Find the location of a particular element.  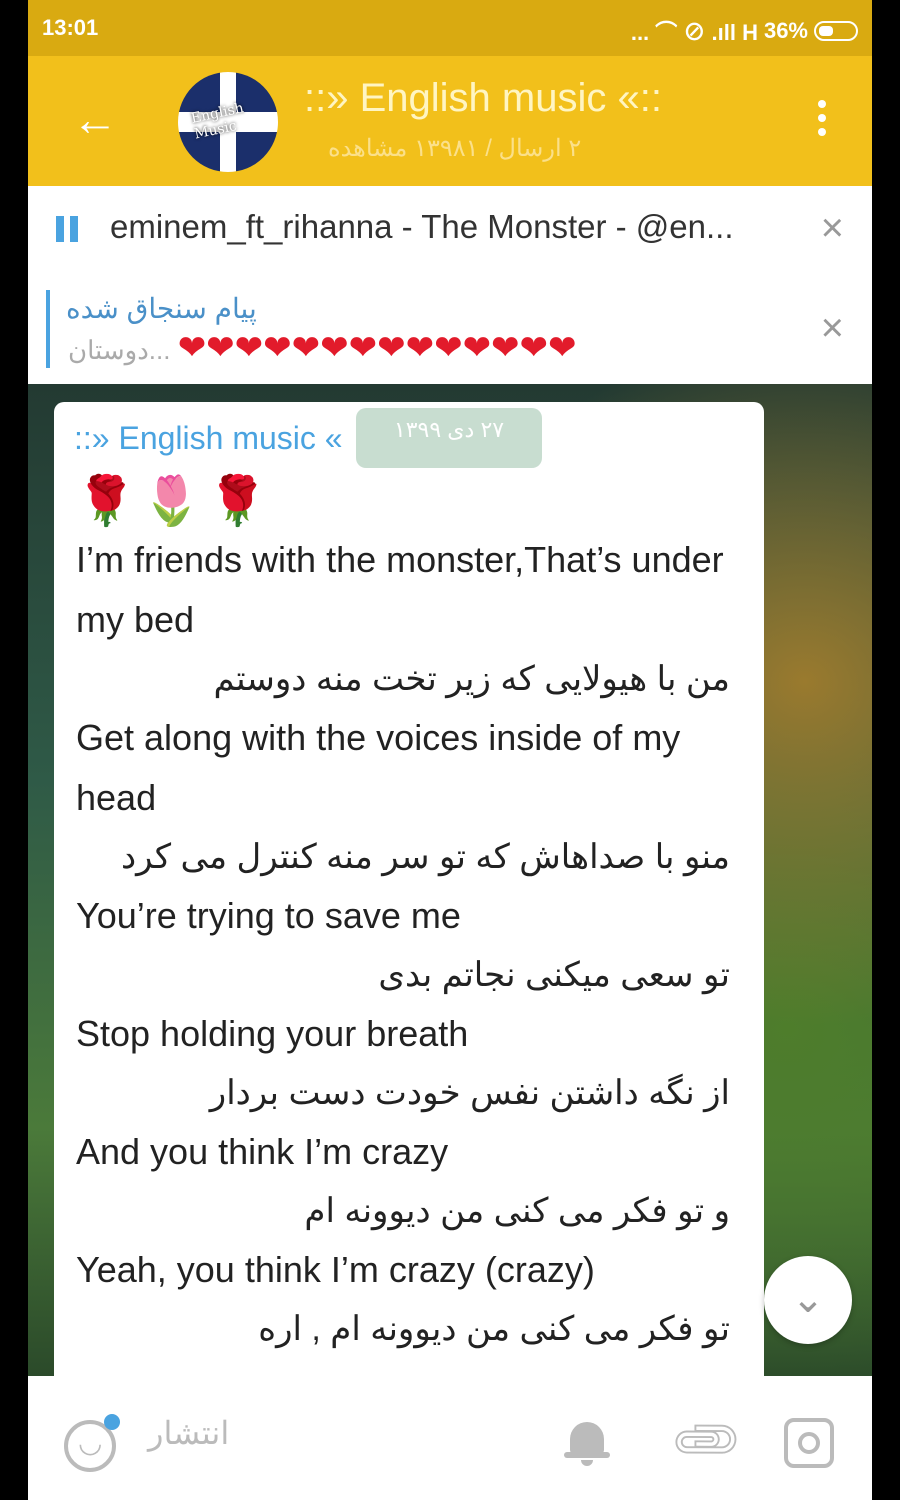

scroll-down-button: ⌄ is located at coordinates (808, 1300).